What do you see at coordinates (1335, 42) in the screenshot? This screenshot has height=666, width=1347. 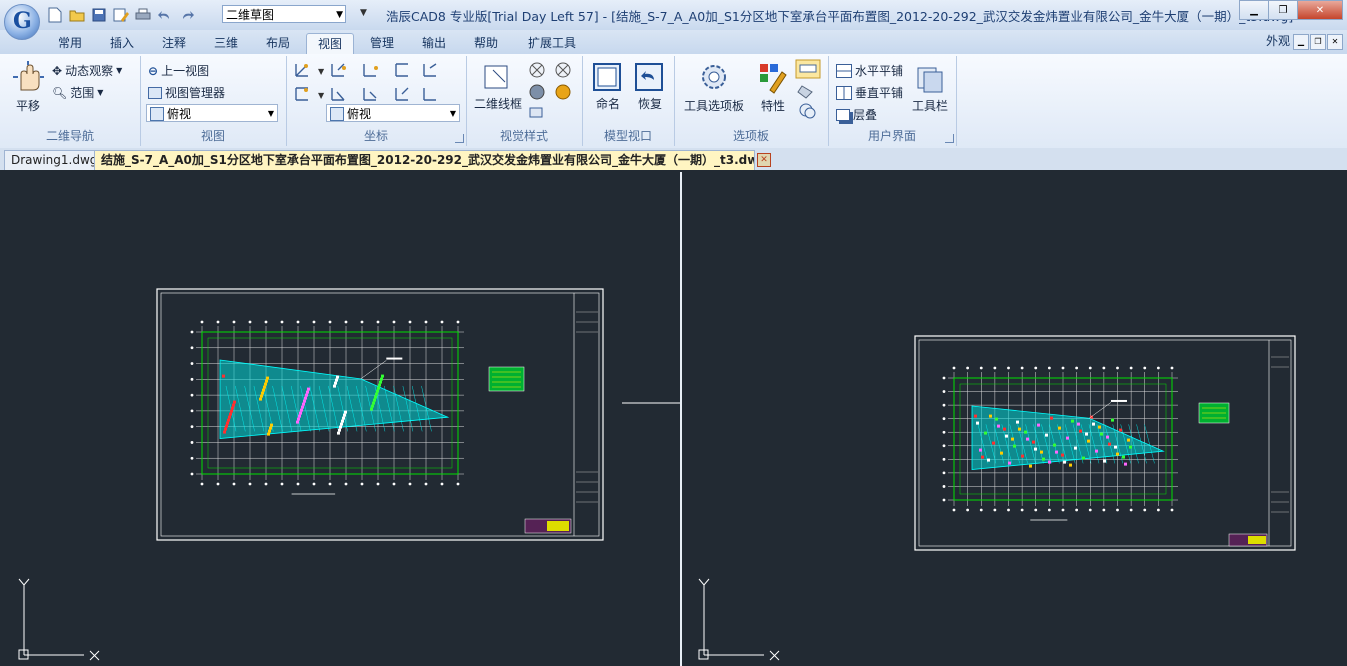 I see `doc-close-button: ✕` at bounding box center [1335, 42].